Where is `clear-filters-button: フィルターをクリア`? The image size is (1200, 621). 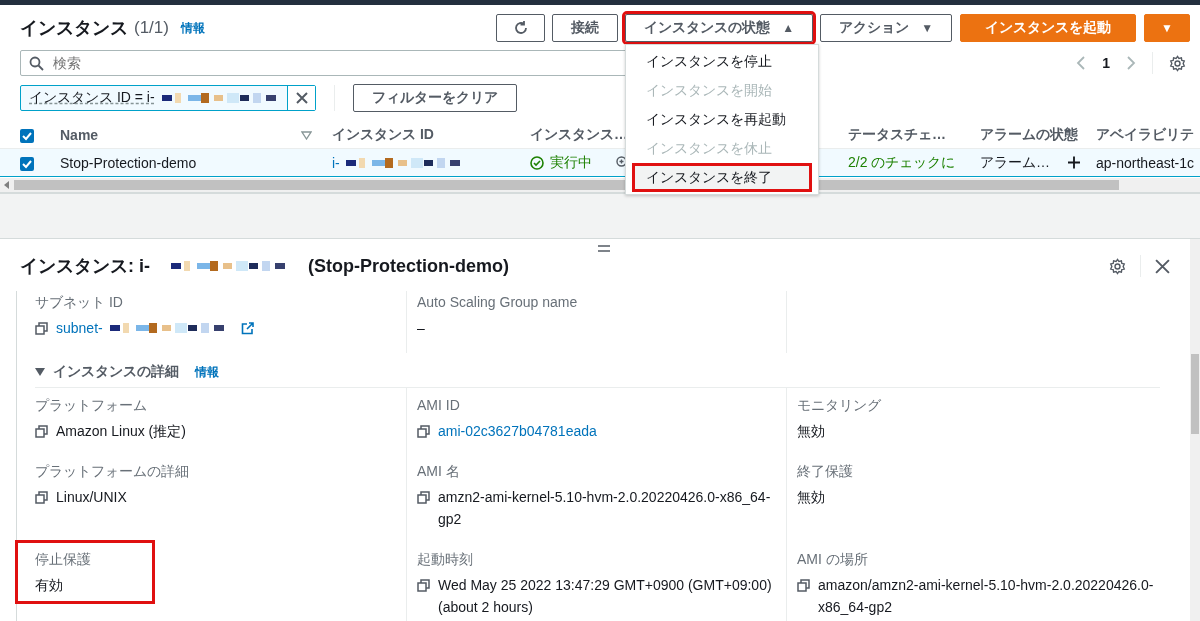
clear-filters-button: フィルターをクリア is located at coordinates (435, 98).